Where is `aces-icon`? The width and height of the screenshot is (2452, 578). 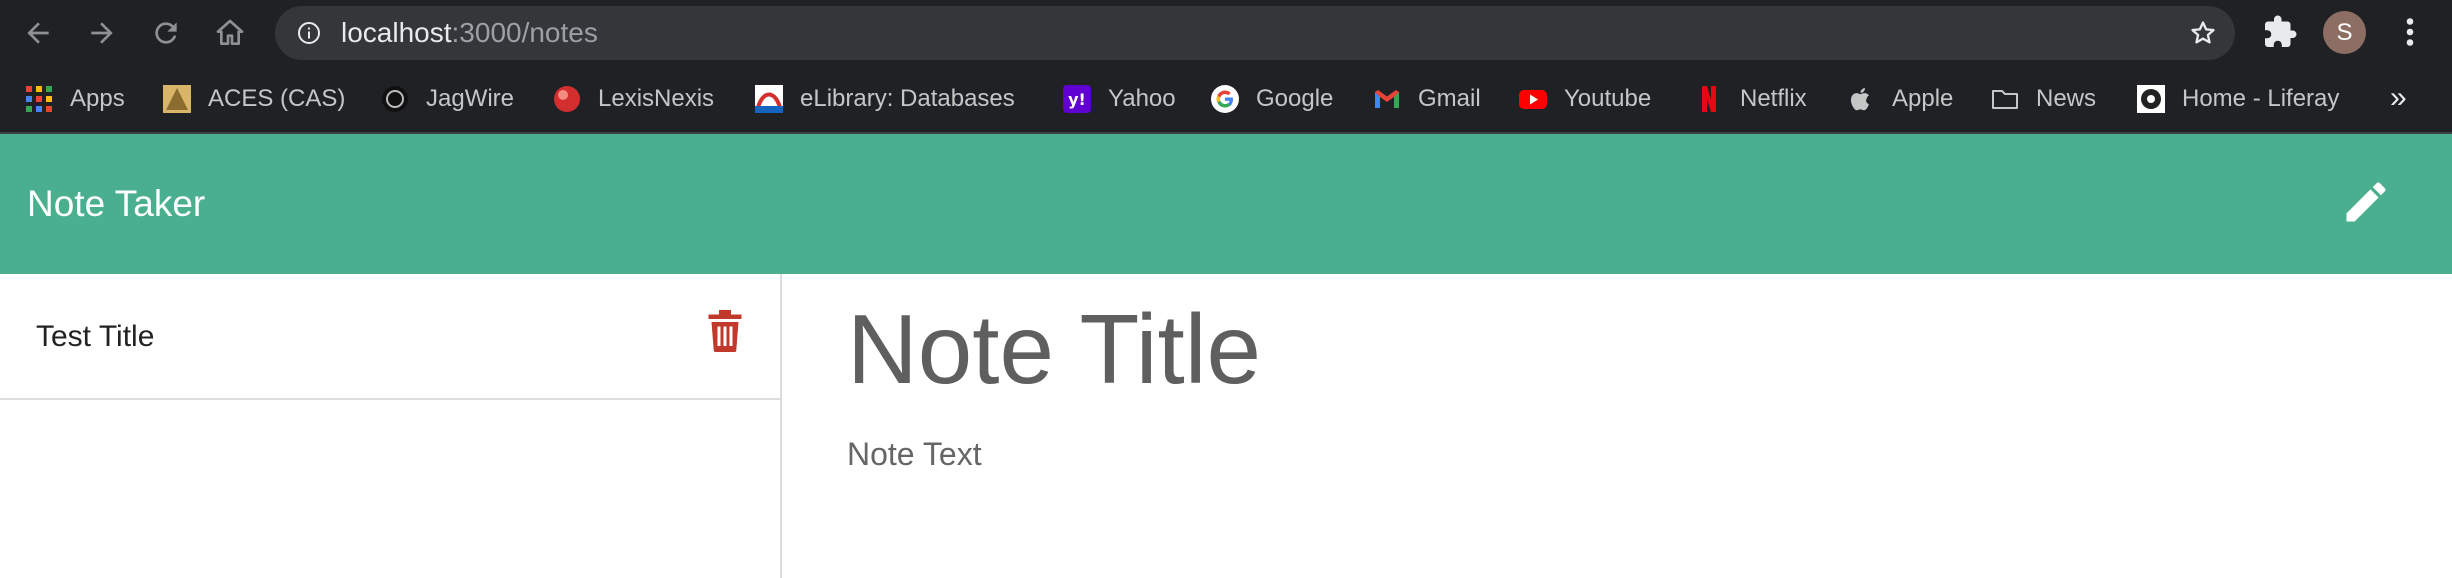 aces-icon is located at coordinates (177, 99).